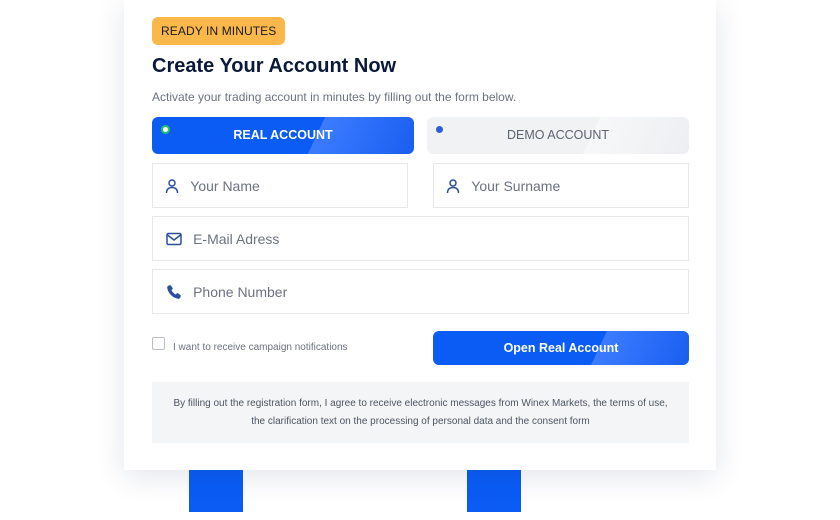 The width and height of the screenshot is (840, 520). What do you see at coordinates (298, 185) in the screenshot?
I see `name-input` at bounding box center [298, 185].